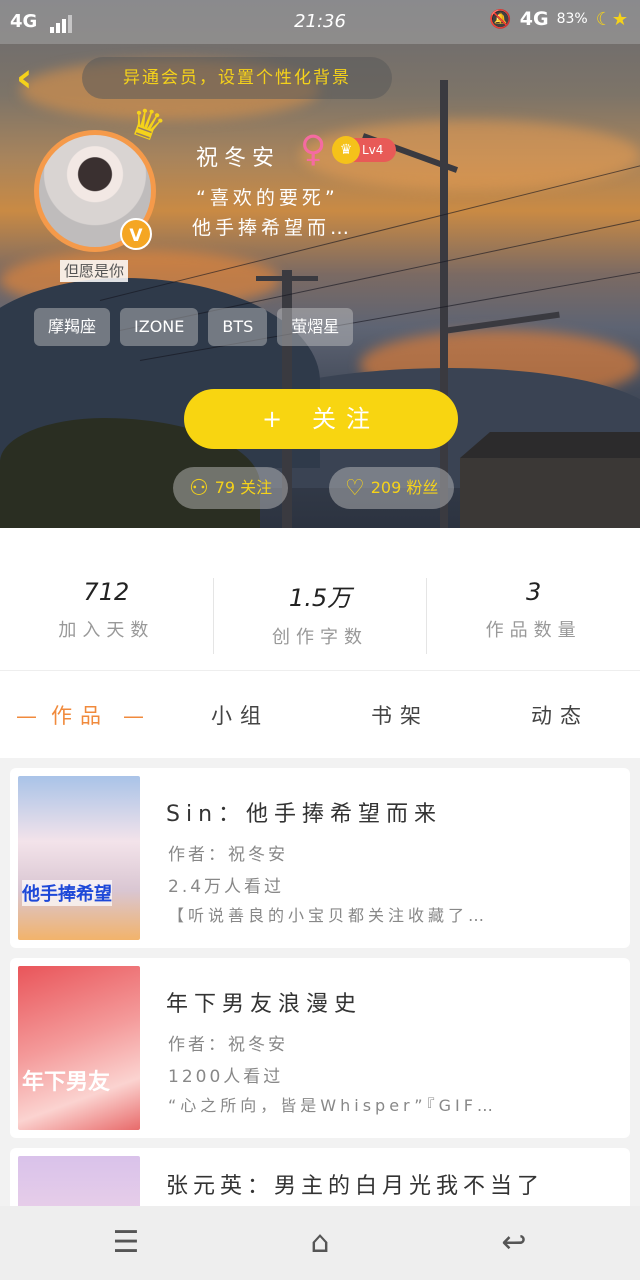  I want to click on stat-join-days: 712 加入天数, so click(107, 616).